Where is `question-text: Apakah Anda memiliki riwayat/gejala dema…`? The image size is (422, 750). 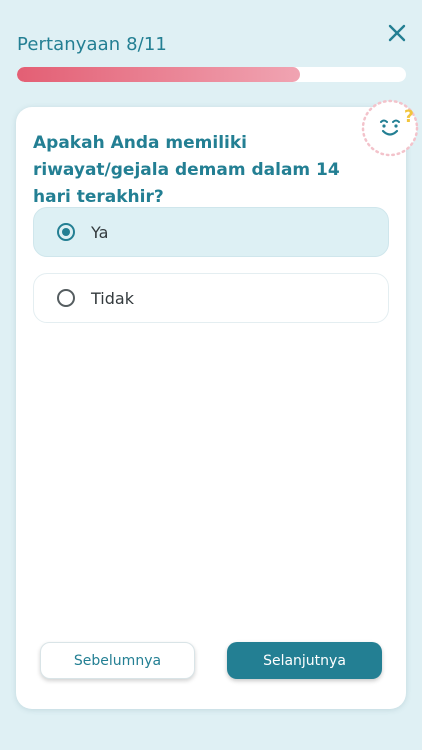 question-text: Apakah Anda memiliki riwayat/gejala dema… is located at coordinates (186, 170).